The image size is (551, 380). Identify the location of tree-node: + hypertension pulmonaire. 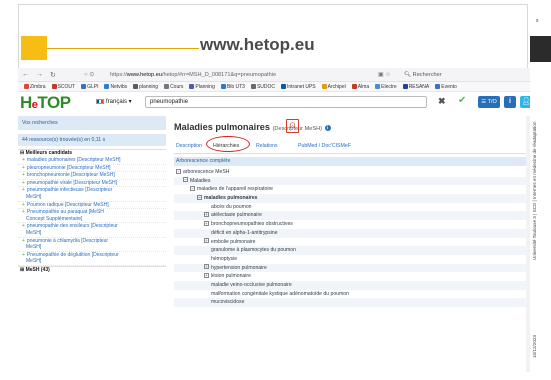
(352, 268).